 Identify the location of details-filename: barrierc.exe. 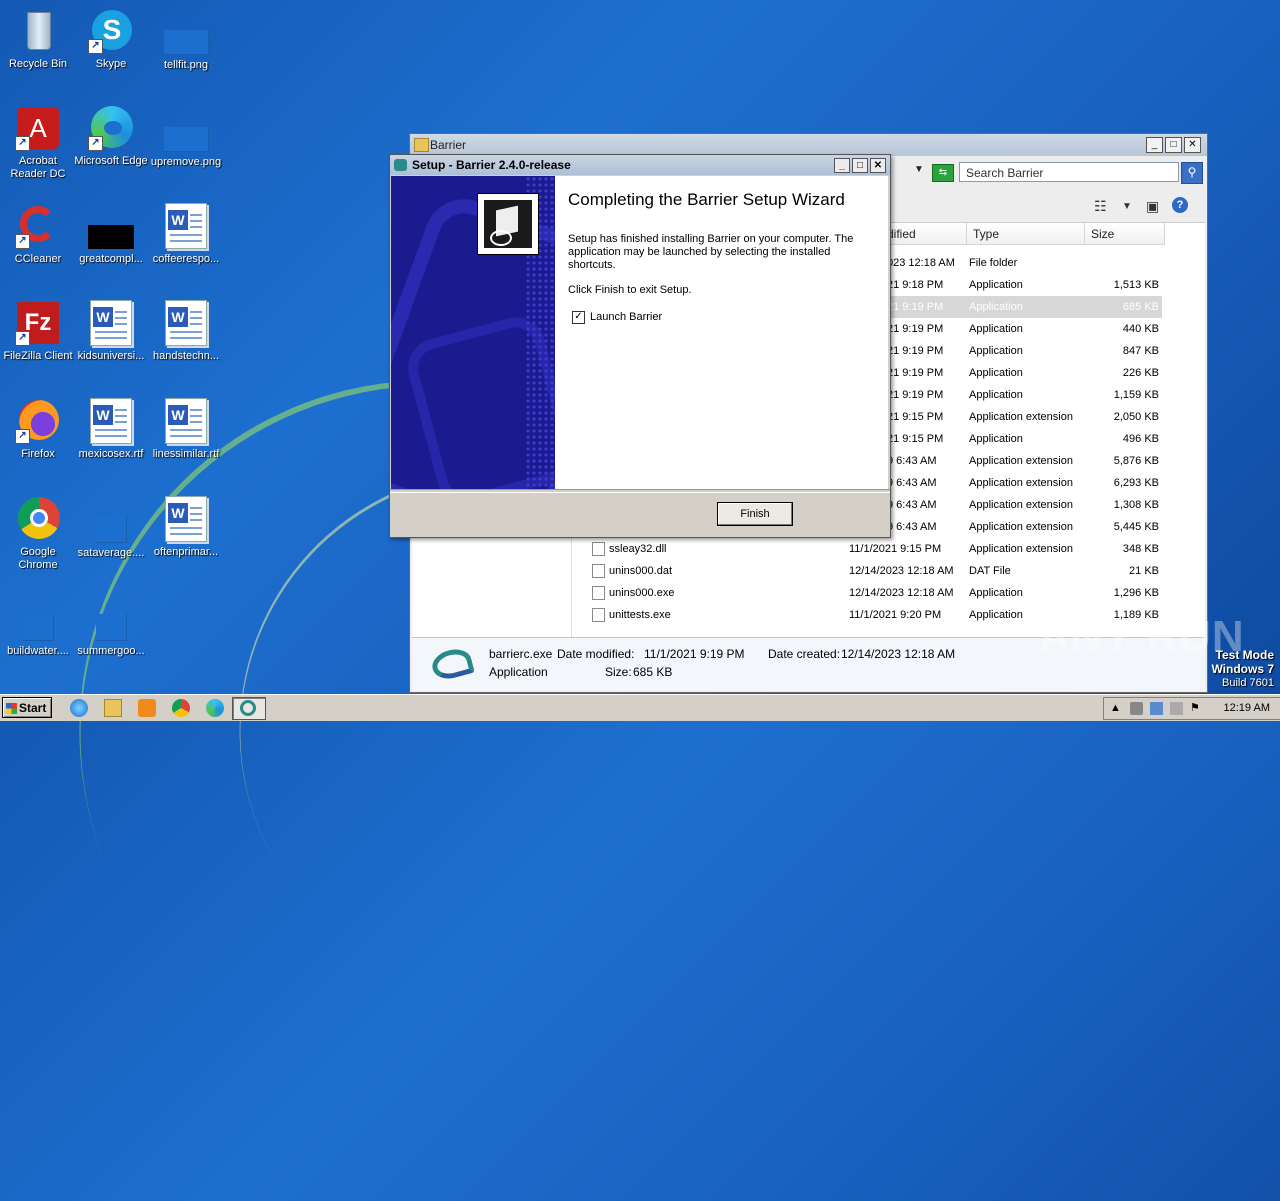
(521, 654).